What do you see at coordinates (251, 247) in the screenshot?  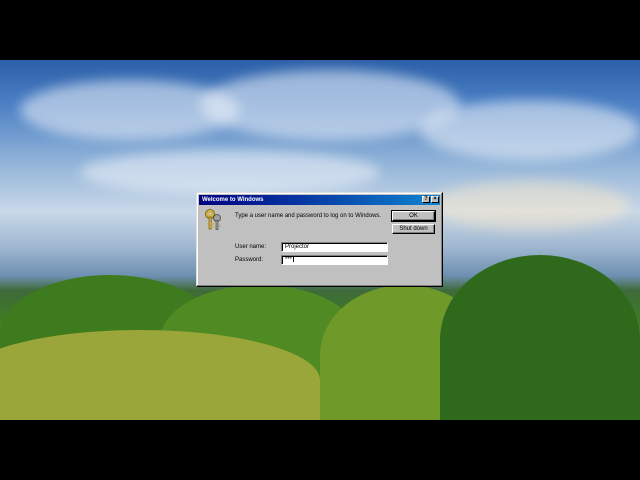 I see `username-label: User name:` at bounding box center [251, 247].